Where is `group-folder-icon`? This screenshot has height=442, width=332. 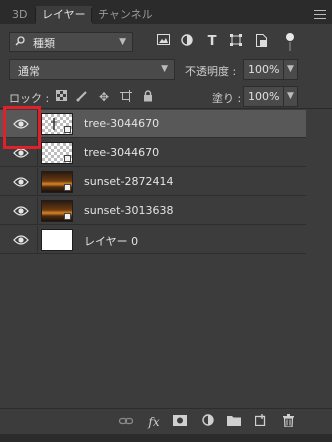
group-folder-icon is located at coordinates (234, 422).